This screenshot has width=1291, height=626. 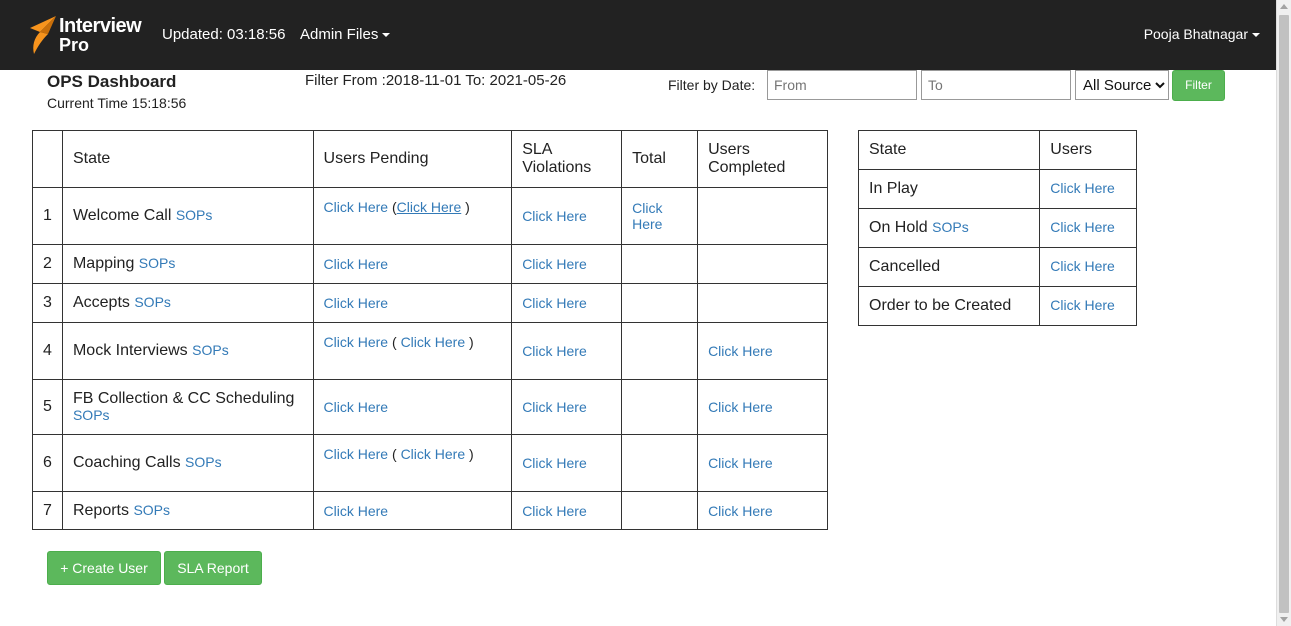 I want to click on side-table-row: On Hold SOPs Click Here, so click(x=997, y=228).